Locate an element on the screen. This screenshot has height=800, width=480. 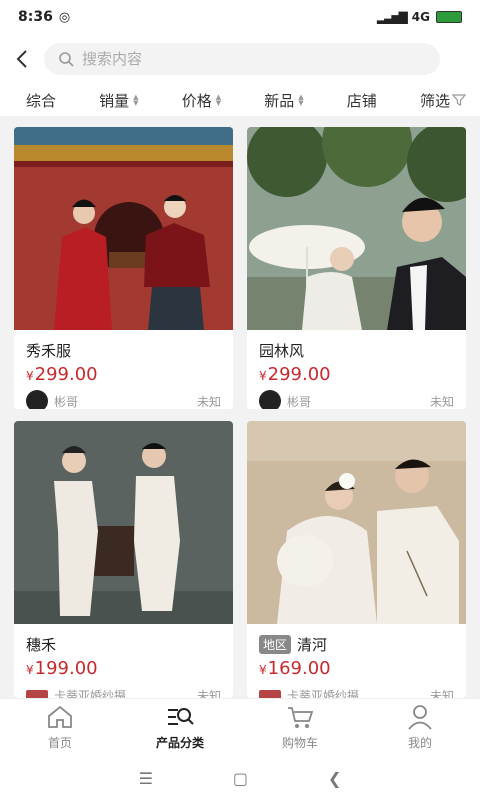
signal-icon: ▂▃▅▇ is located at coordinates (392, 17).